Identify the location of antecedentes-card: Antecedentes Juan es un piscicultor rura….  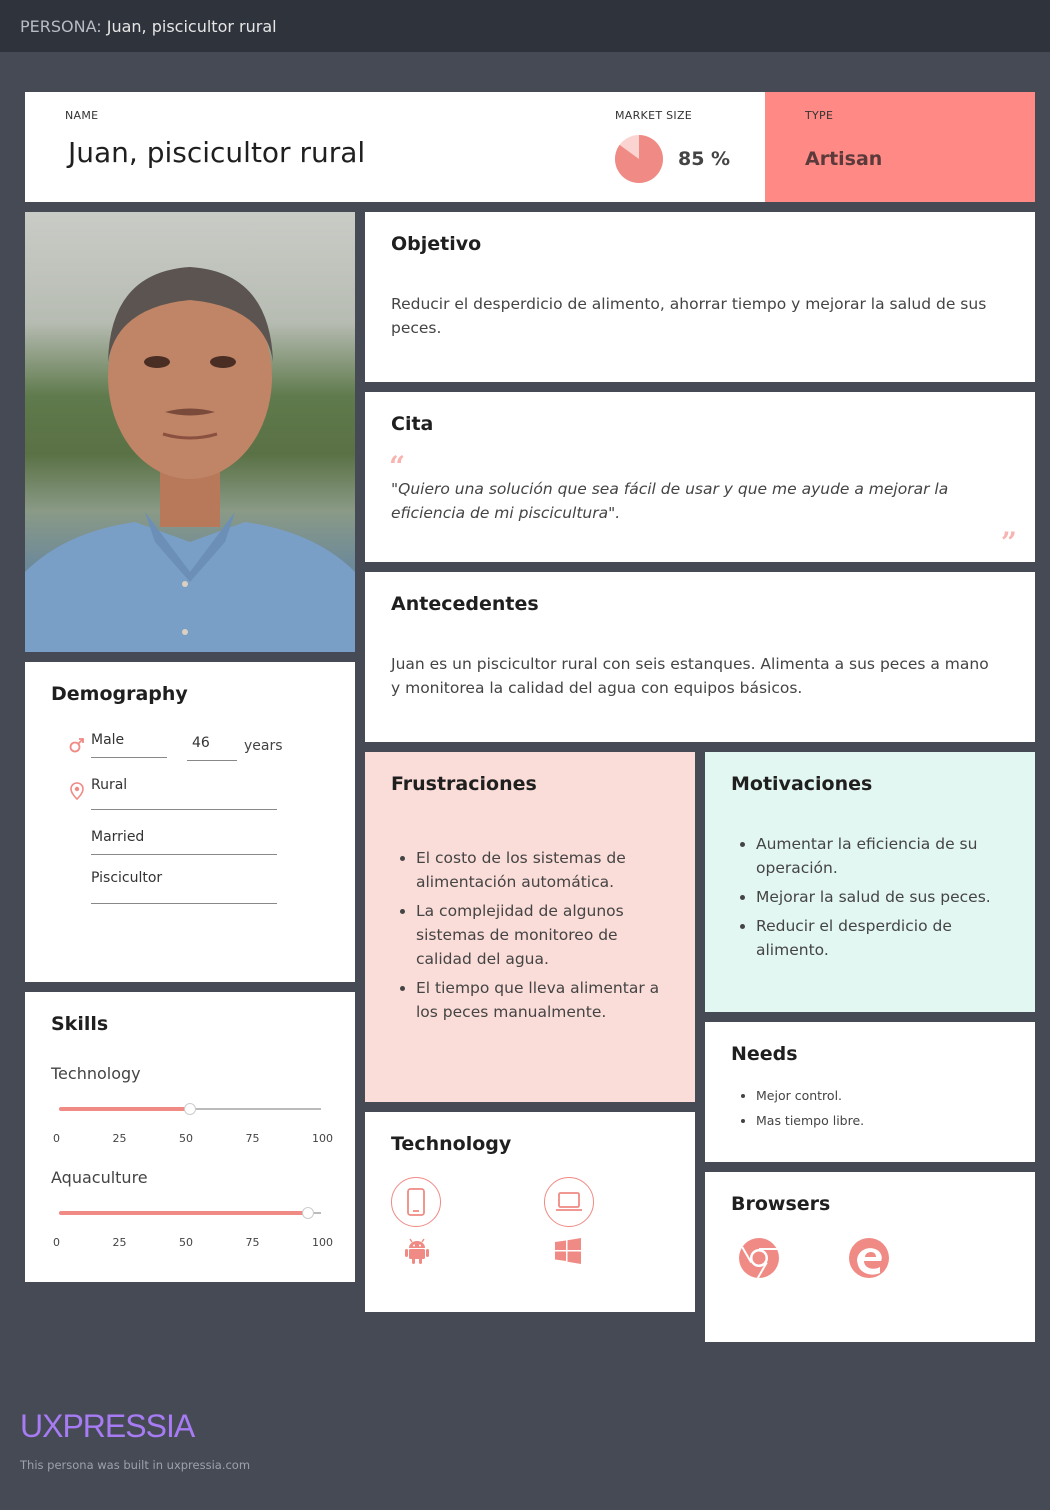
(700, 657).